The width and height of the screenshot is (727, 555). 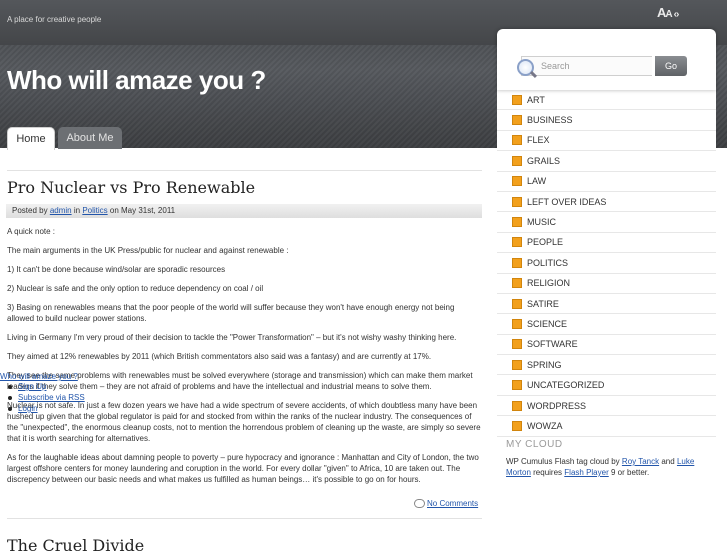 What do you see at coordinates (547, 324) in the screenshot?
I see `category-label: SCIENCE` at bounding box center [547, 324].